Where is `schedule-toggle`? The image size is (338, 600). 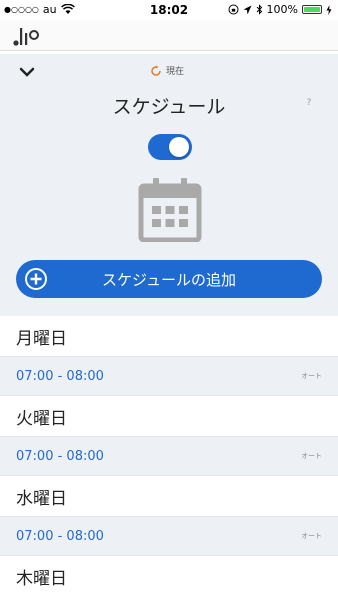 schedule-toggle is located at coordinates (170, 147).